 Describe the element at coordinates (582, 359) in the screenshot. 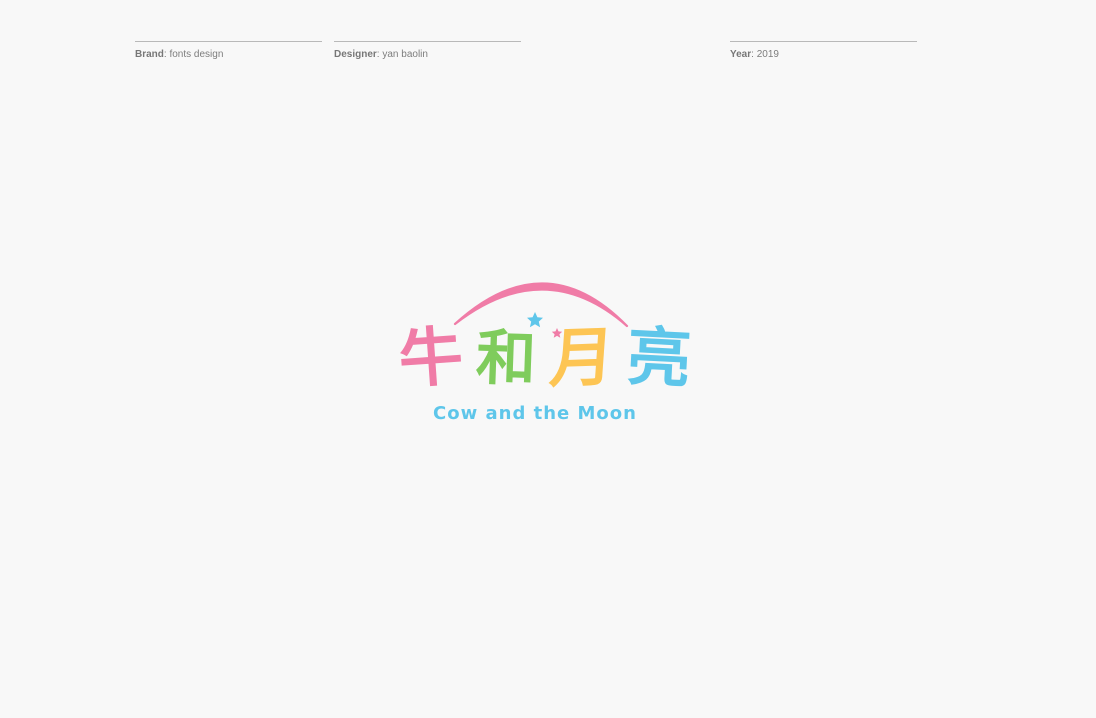

I see `logo-char-moon: 月` at that location.